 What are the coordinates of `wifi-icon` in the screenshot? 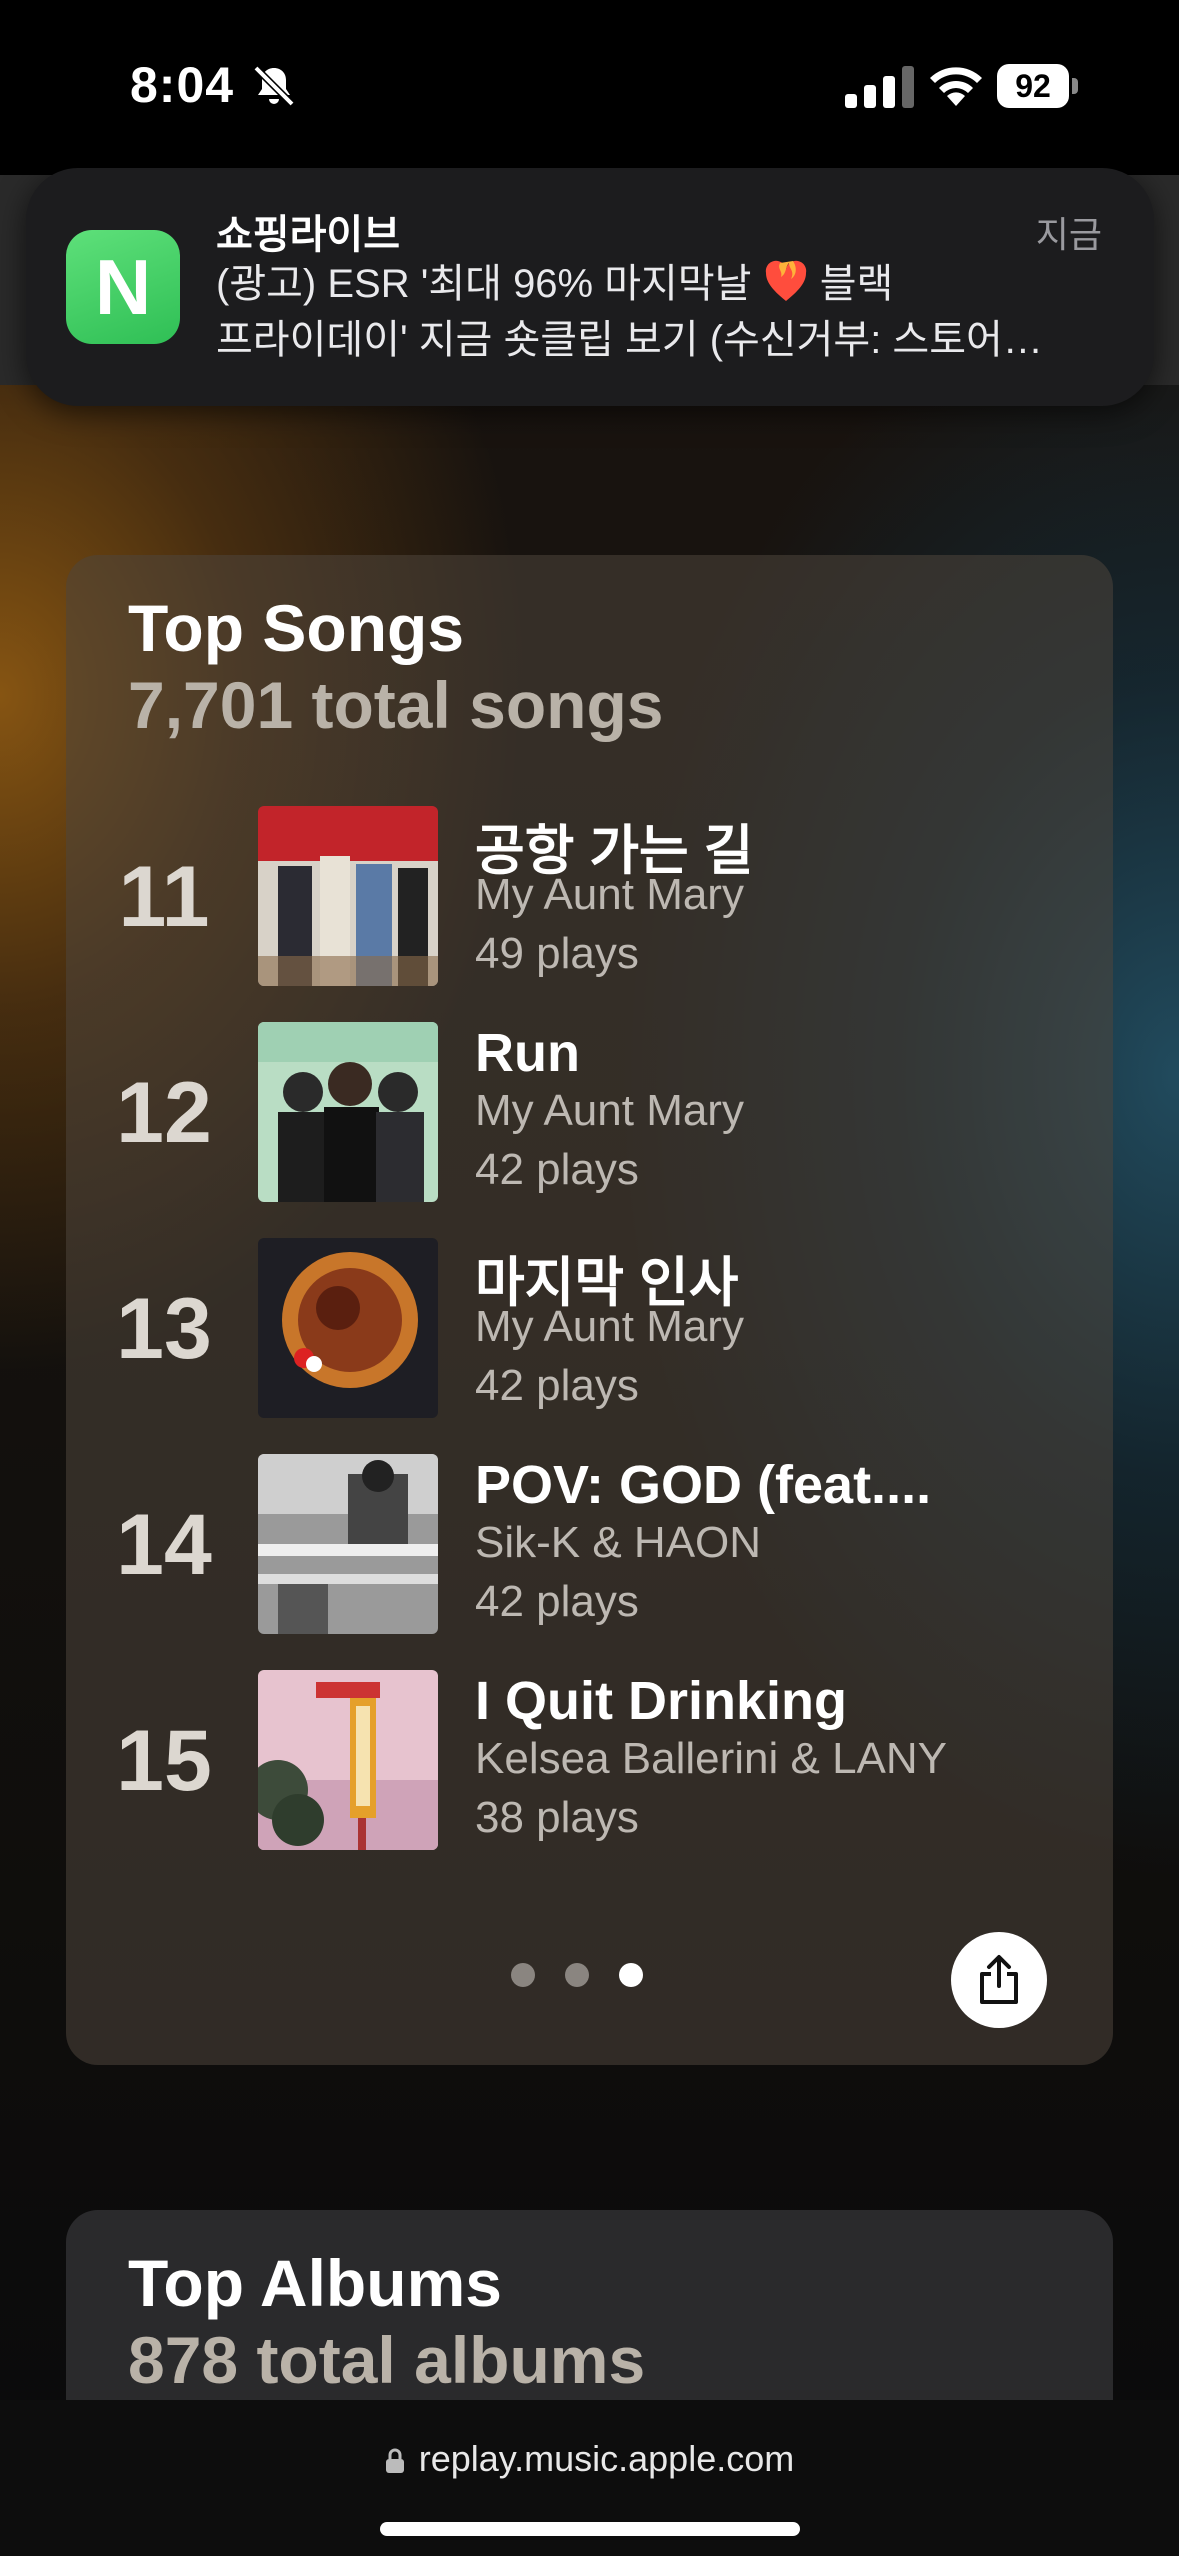 It's located at (956, 86).